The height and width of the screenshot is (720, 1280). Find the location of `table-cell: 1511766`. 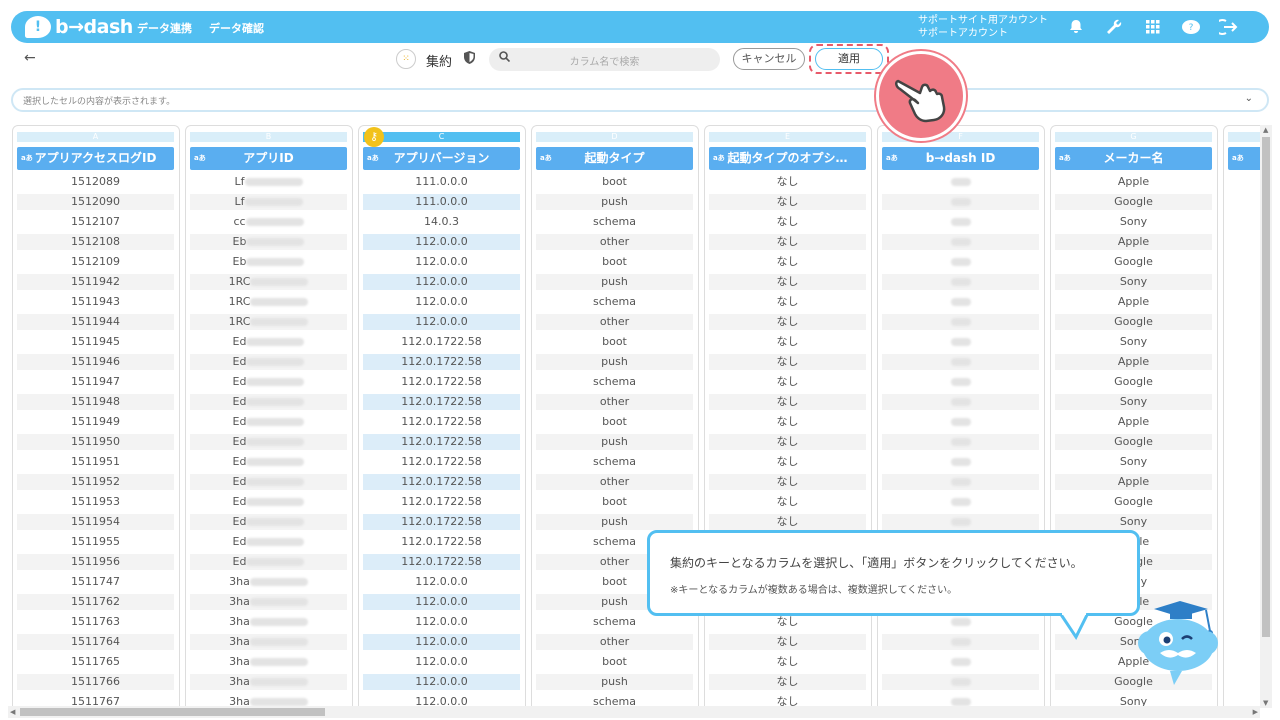

table-cell: 1511766 is located at coordinates (95, 682).